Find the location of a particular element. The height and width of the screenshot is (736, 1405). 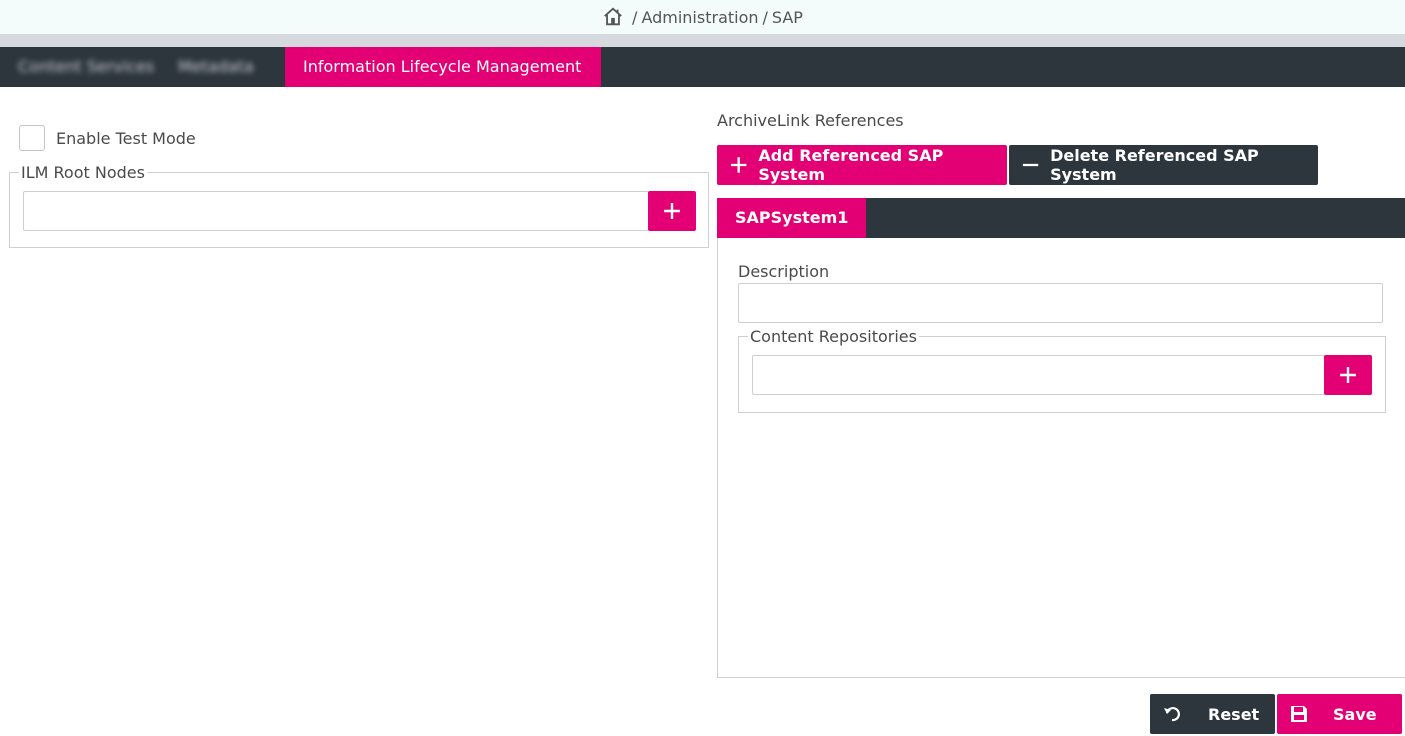

add-ilm-root-node-button is located at coordinates (672, 211).